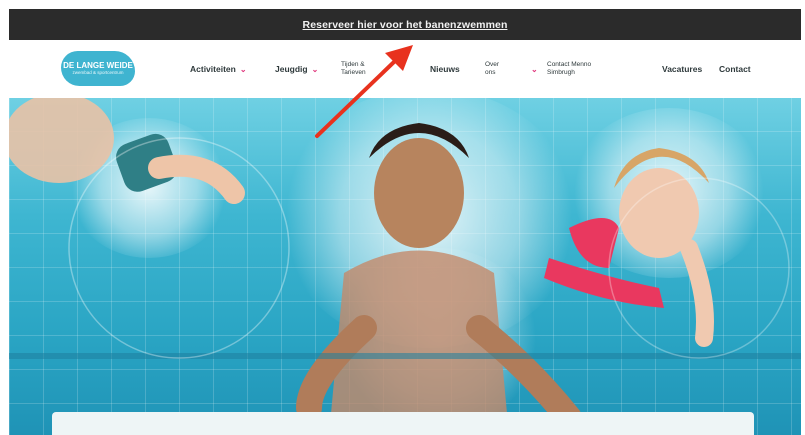 This screenshot has height=435, width=805. What do you see at coordinates (403, 423) in the screenshot?
I see `content-card` at bounding box center [403, 423].